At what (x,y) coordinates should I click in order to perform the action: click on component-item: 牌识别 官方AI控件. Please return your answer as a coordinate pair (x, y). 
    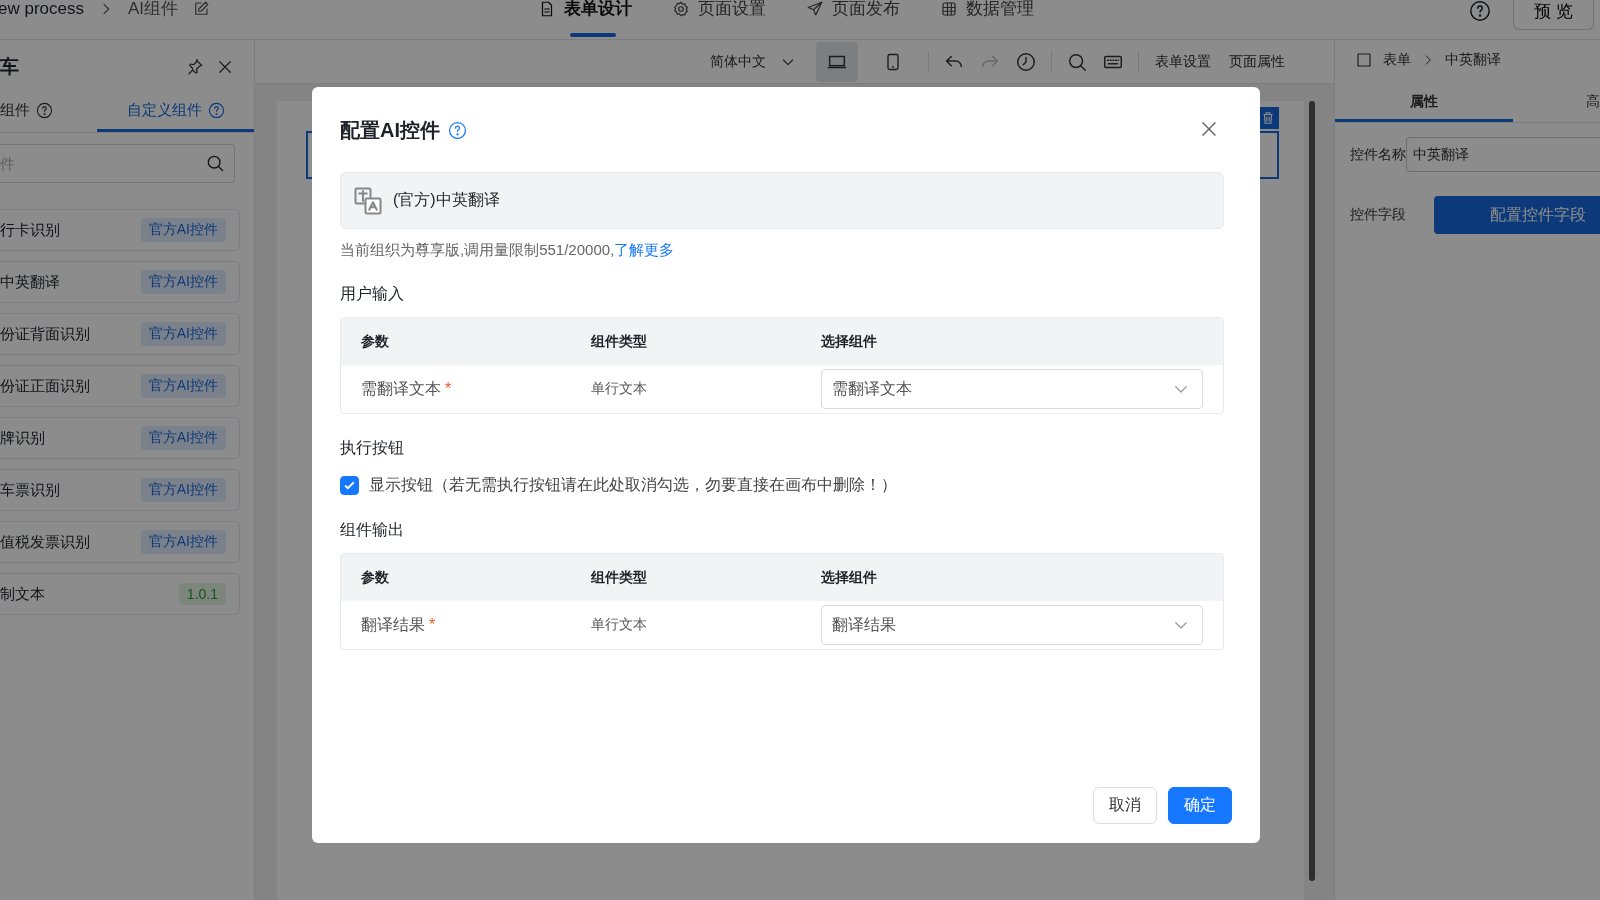
    Looking at the image, I should click on (120, 438).